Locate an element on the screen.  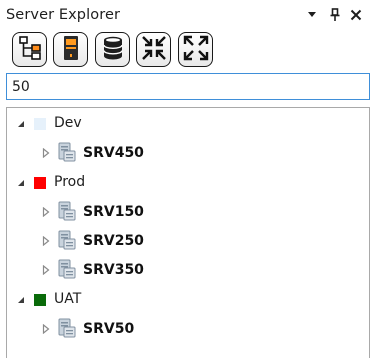
pin-icon is located at coordinates (335, 15).